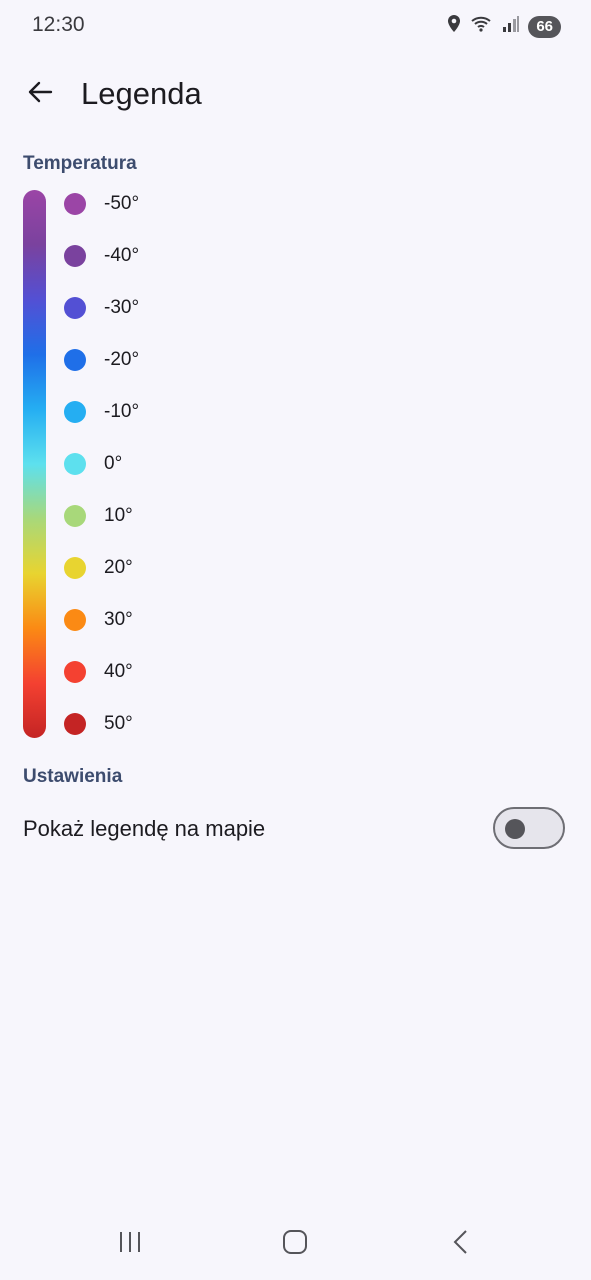 Image resolution: width=591 pixels, height=1280 pixels. Describe the element at coordinates (73, 776) in the screenshot. I see `settings-section-title: Ustawienia` at that location.